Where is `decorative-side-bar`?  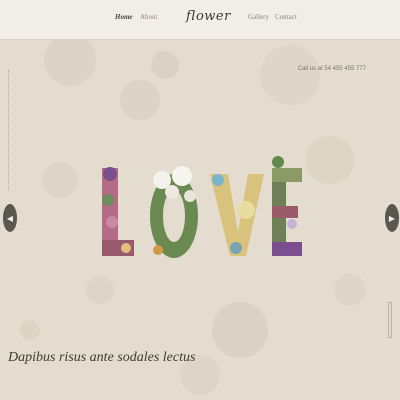 decorative-side-bar is located at coordinates (390, 320).